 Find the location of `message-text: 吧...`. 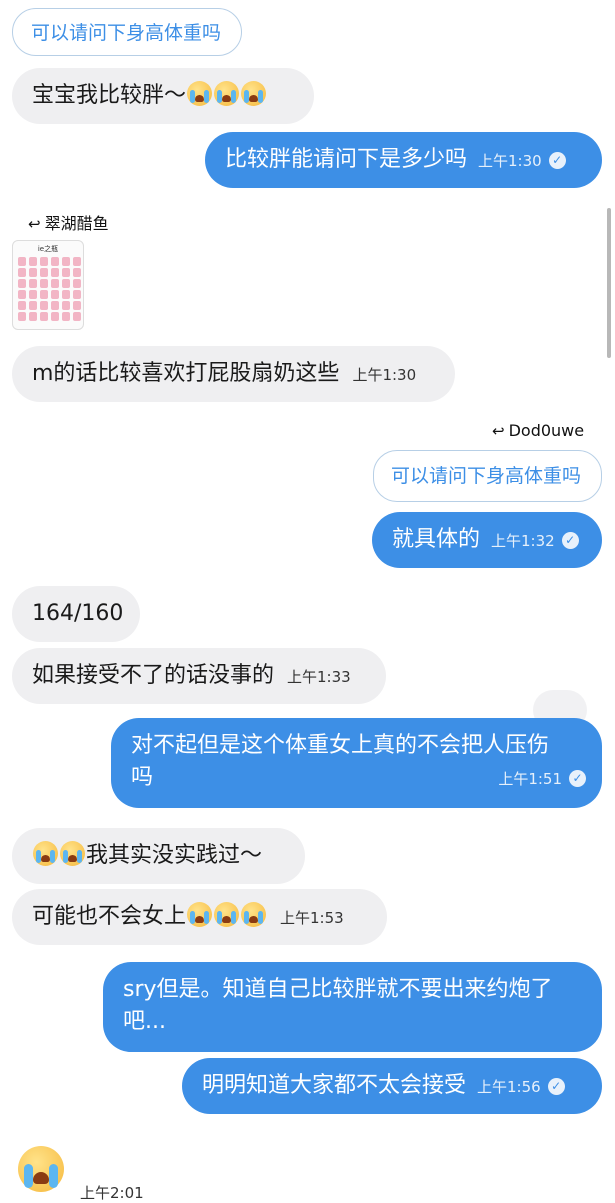

message-text: 吧... is located at coordinates (144, 1021).